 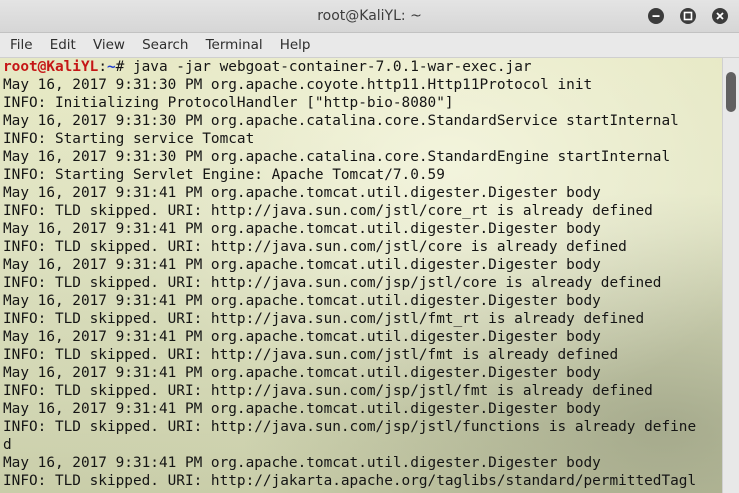 What do you see at coordinates (7, 445) in the screenshot?
I see `output-line: d` at bounding box center [7, 445].